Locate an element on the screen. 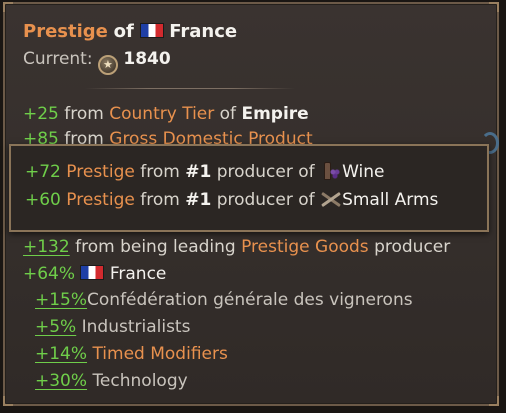  tier-target: Empire is located at coordinates (275, 114).